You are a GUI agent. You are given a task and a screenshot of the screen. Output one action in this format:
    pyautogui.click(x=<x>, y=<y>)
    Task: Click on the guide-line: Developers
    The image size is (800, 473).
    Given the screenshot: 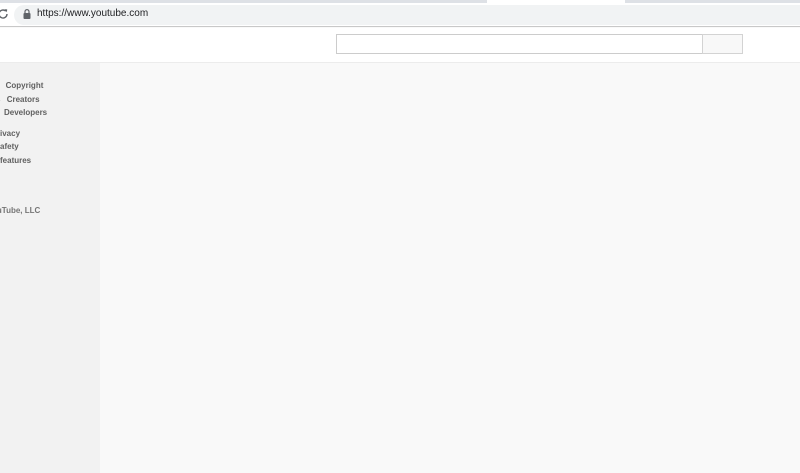 What is the action you would take?
    pyautogui.click(x=25, y=113)
    